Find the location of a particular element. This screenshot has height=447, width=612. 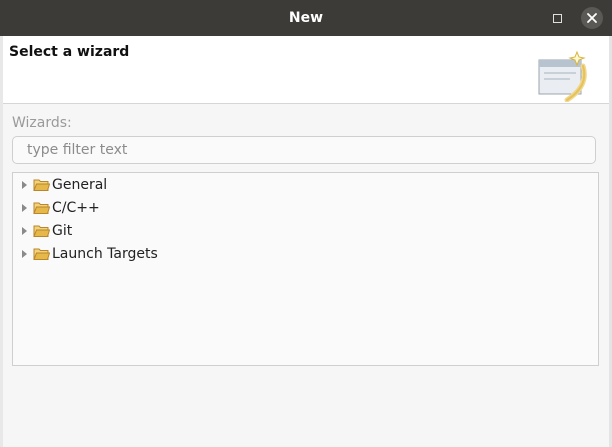

page-title: Select a wizard is located at coordinates (69, 52).